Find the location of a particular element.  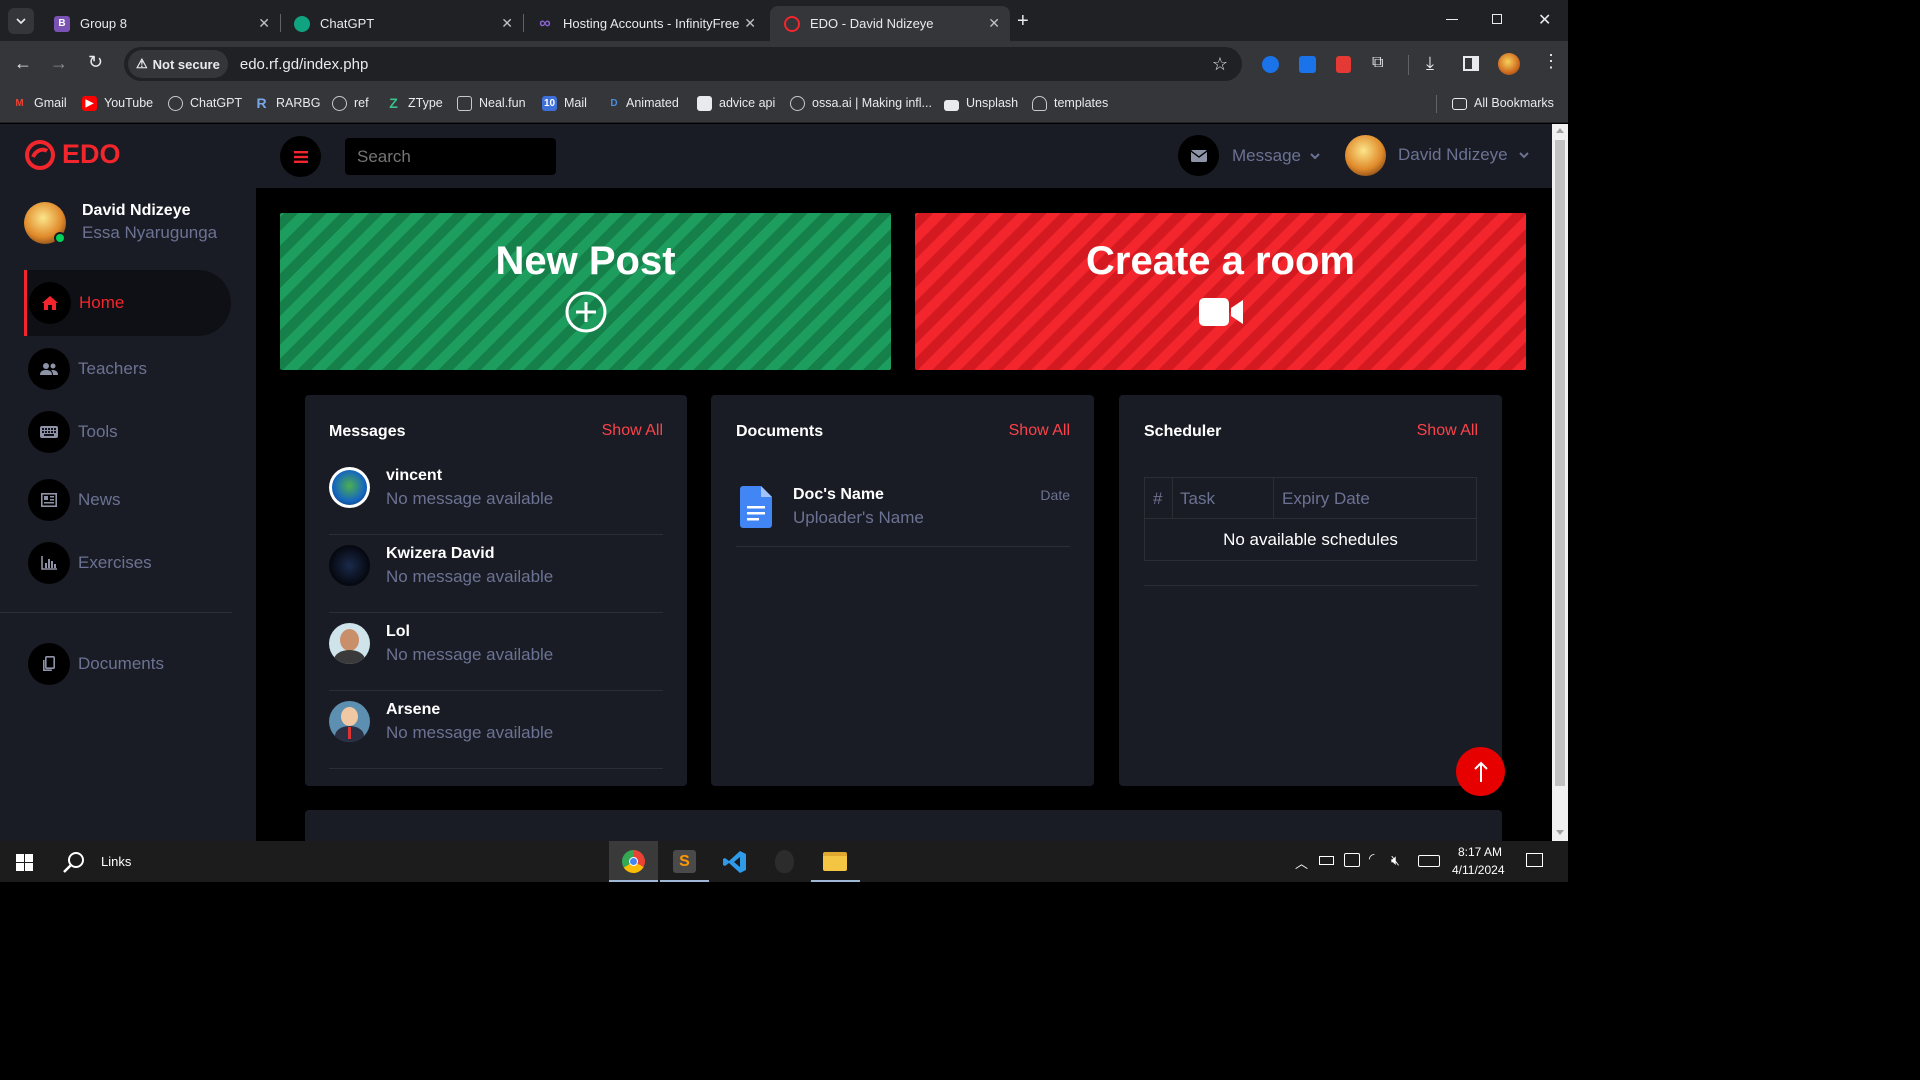

chatgpt-icon is located at coordinates (302, 23).